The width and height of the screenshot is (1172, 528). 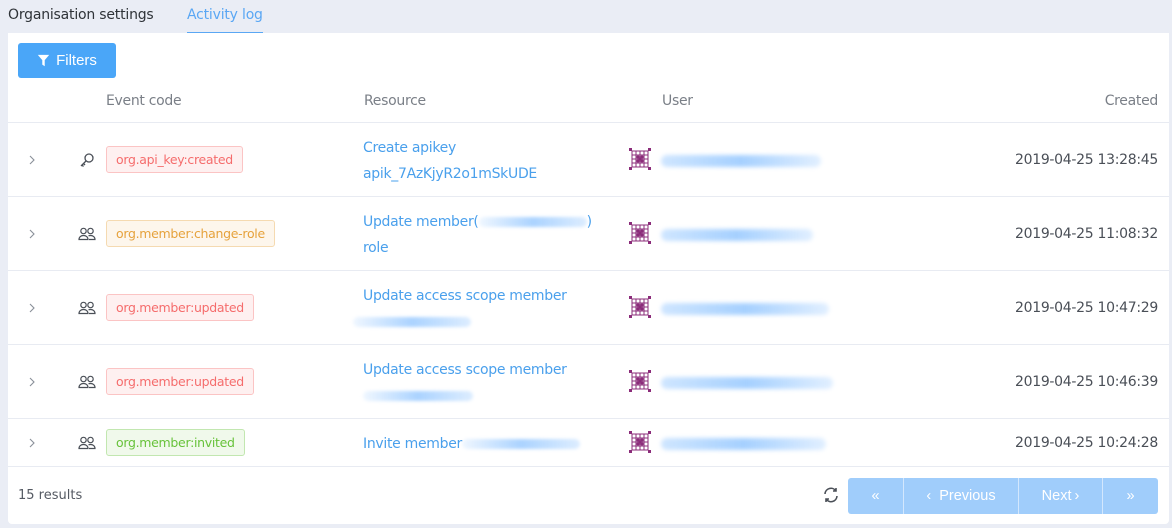 What do you see at coordinates (677, 101) in the screenshot?
I see `column-user: User` at bounding box center [677, 101].